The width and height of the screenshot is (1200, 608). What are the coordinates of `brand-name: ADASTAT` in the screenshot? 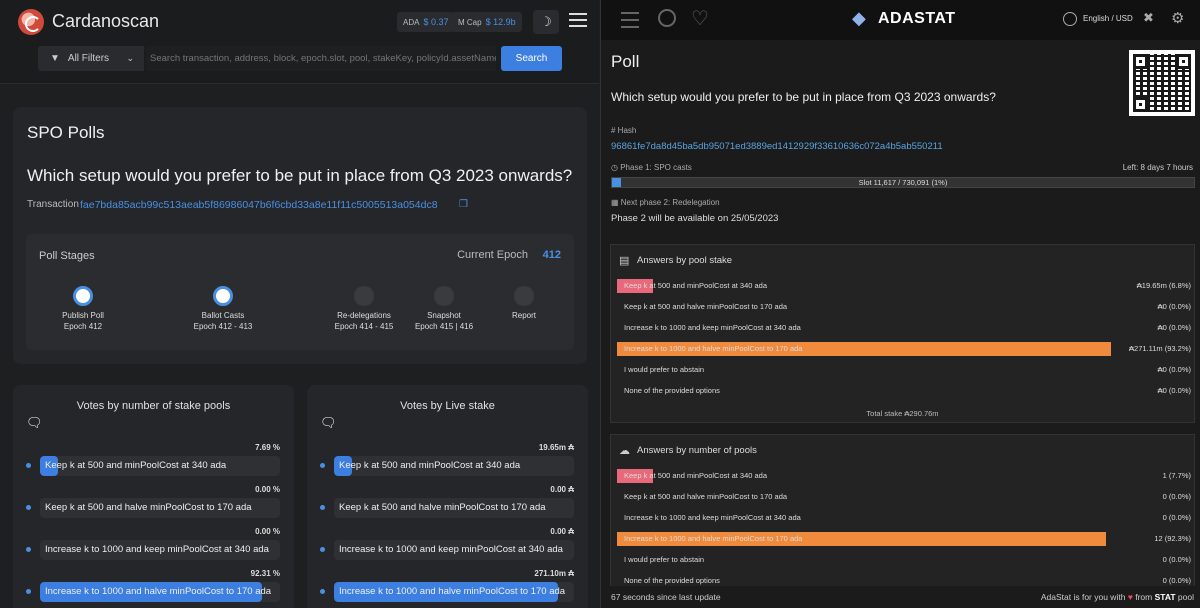 It's located at (917, 19).